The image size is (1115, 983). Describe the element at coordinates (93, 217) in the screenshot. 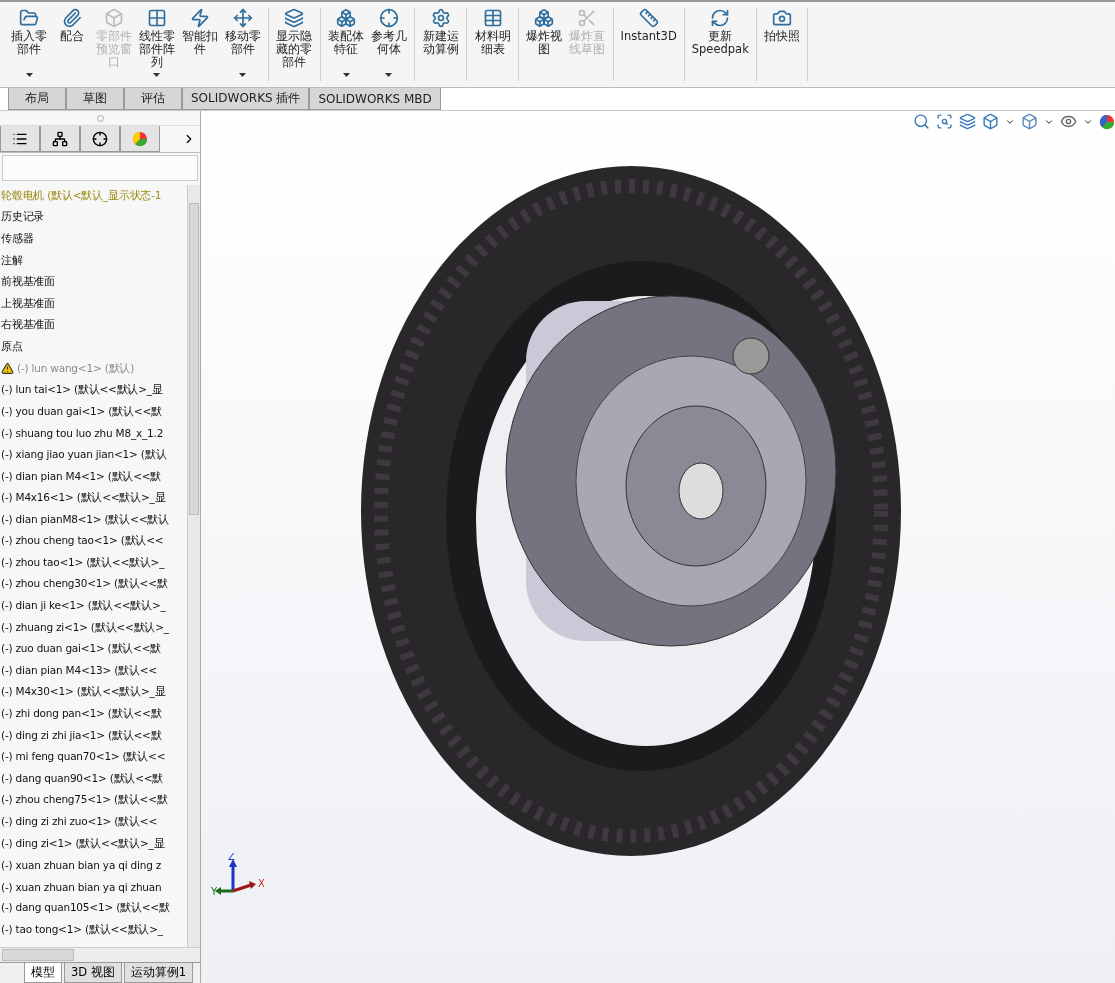

I see `tree-item: 历史记录` at that location.